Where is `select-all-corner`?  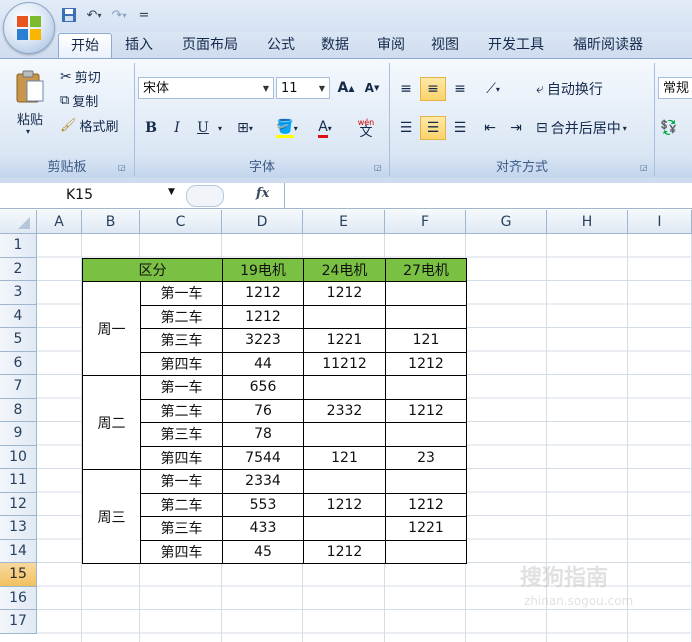
select-all-corner is located at coordinates (18, 222).